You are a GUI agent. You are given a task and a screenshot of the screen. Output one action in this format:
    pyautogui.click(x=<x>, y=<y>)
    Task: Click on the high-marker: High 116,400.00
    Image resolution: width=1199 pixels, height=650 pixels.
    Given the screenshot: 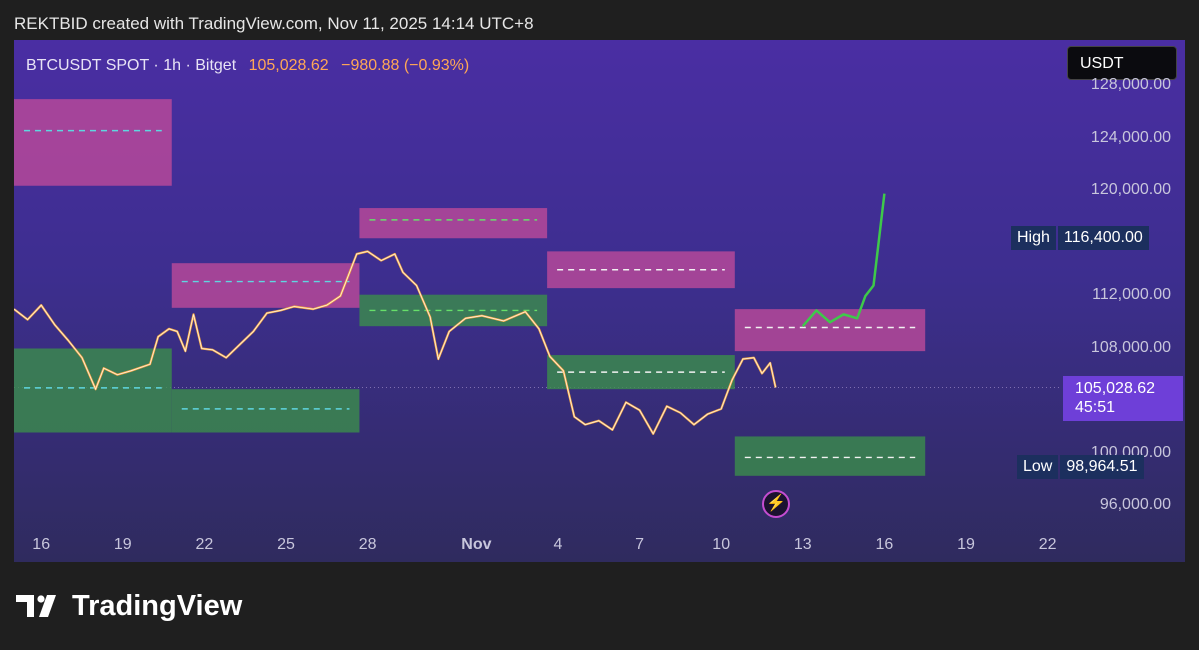 What is the action you would take?
    pyautogui.click(x=1080, y=238)
    